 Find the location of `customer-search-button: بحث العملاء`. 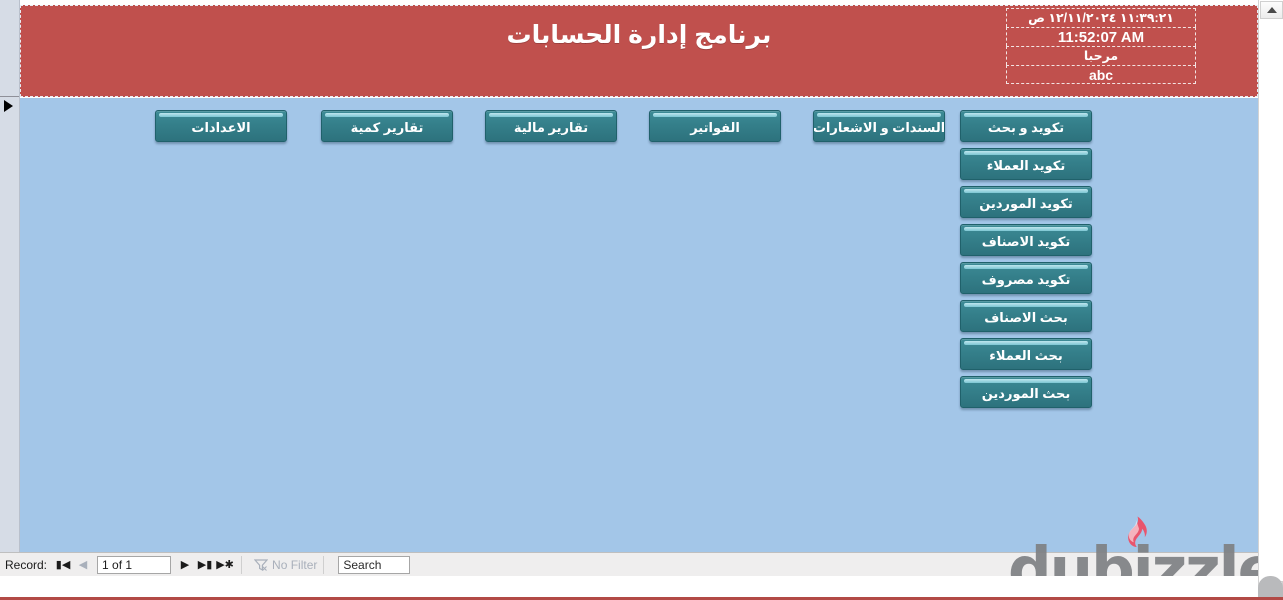

customer-search-button: بحث العملاء is located at coordinates (1026, 354).